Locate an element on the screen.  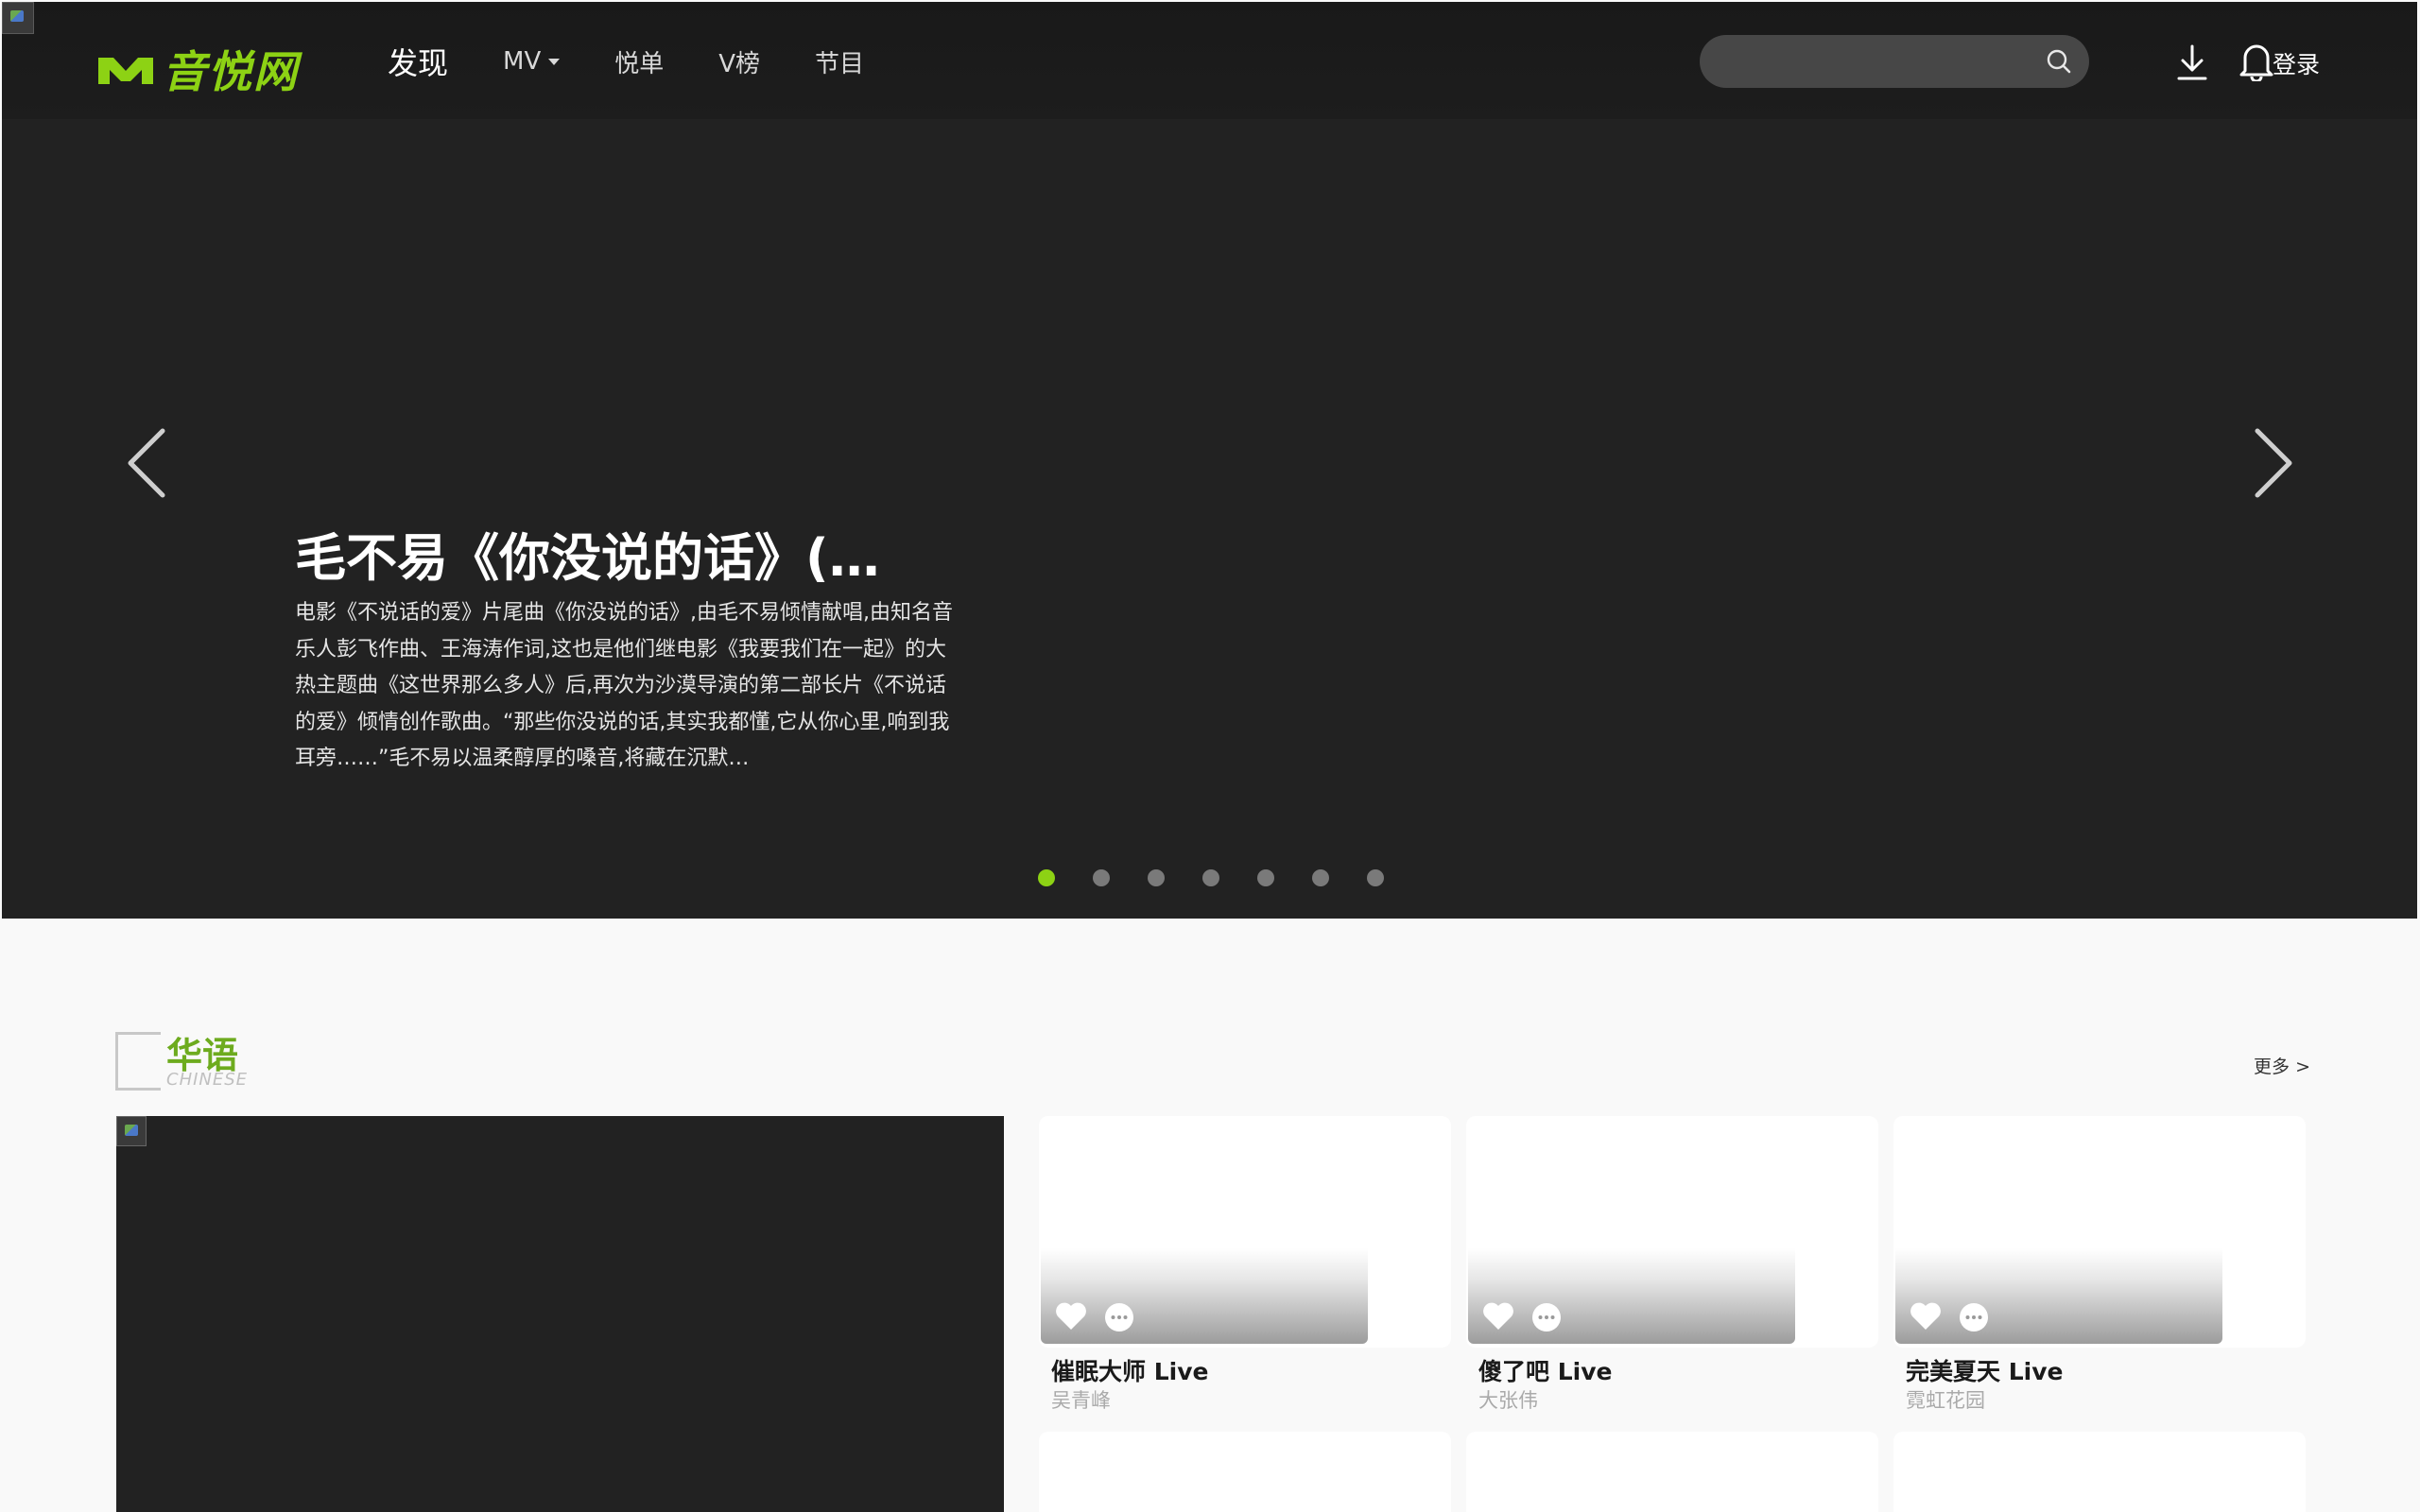
featured-video is located at coordinates (560, 1314).